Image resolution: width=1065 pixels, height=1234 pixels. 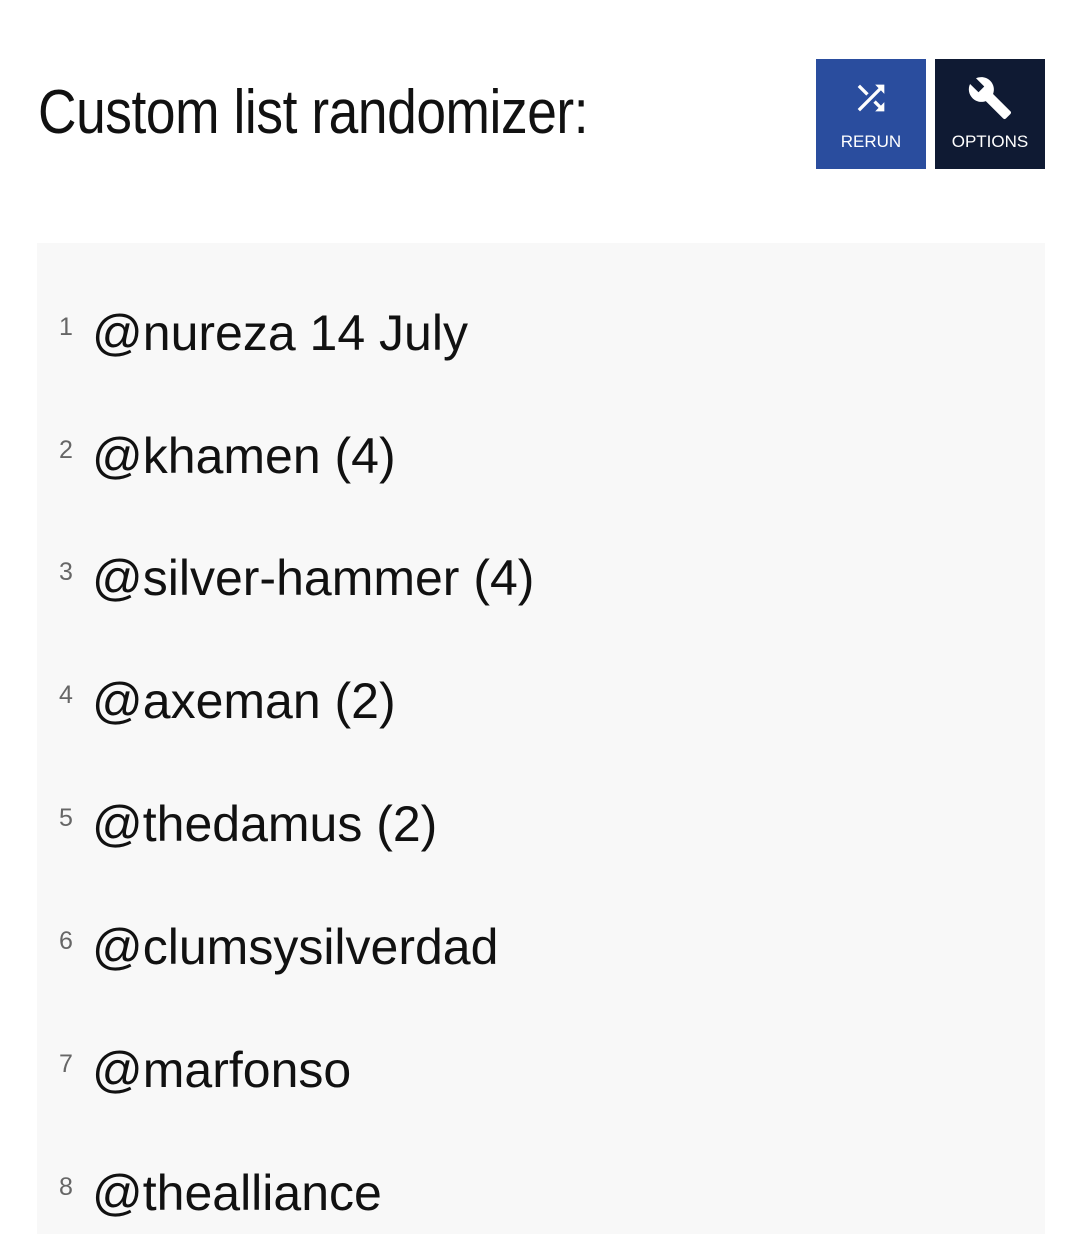 I want to click on options-button: OPTIONS, so click(x=990, y=114).